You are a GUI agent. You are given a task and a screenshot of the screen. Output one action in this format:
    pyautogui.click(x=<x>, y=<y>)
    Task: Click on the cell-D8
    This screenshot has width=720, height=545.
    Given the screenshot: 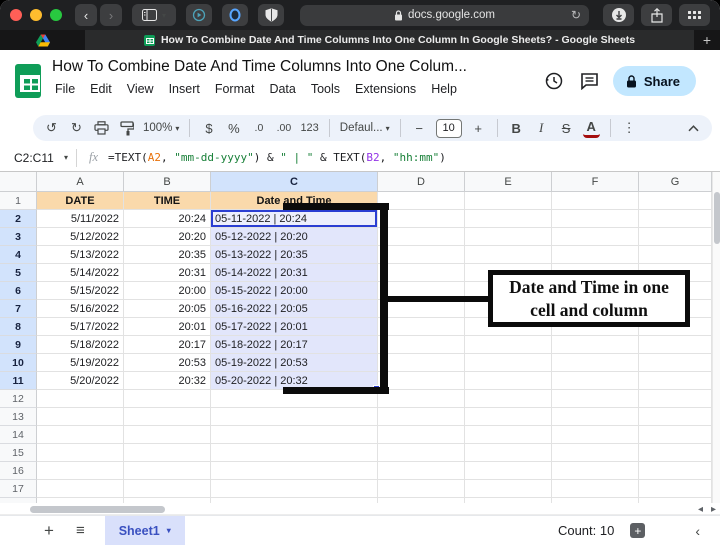 What is the action you would take?
    pyautogui.click(x=421, y=327)
    